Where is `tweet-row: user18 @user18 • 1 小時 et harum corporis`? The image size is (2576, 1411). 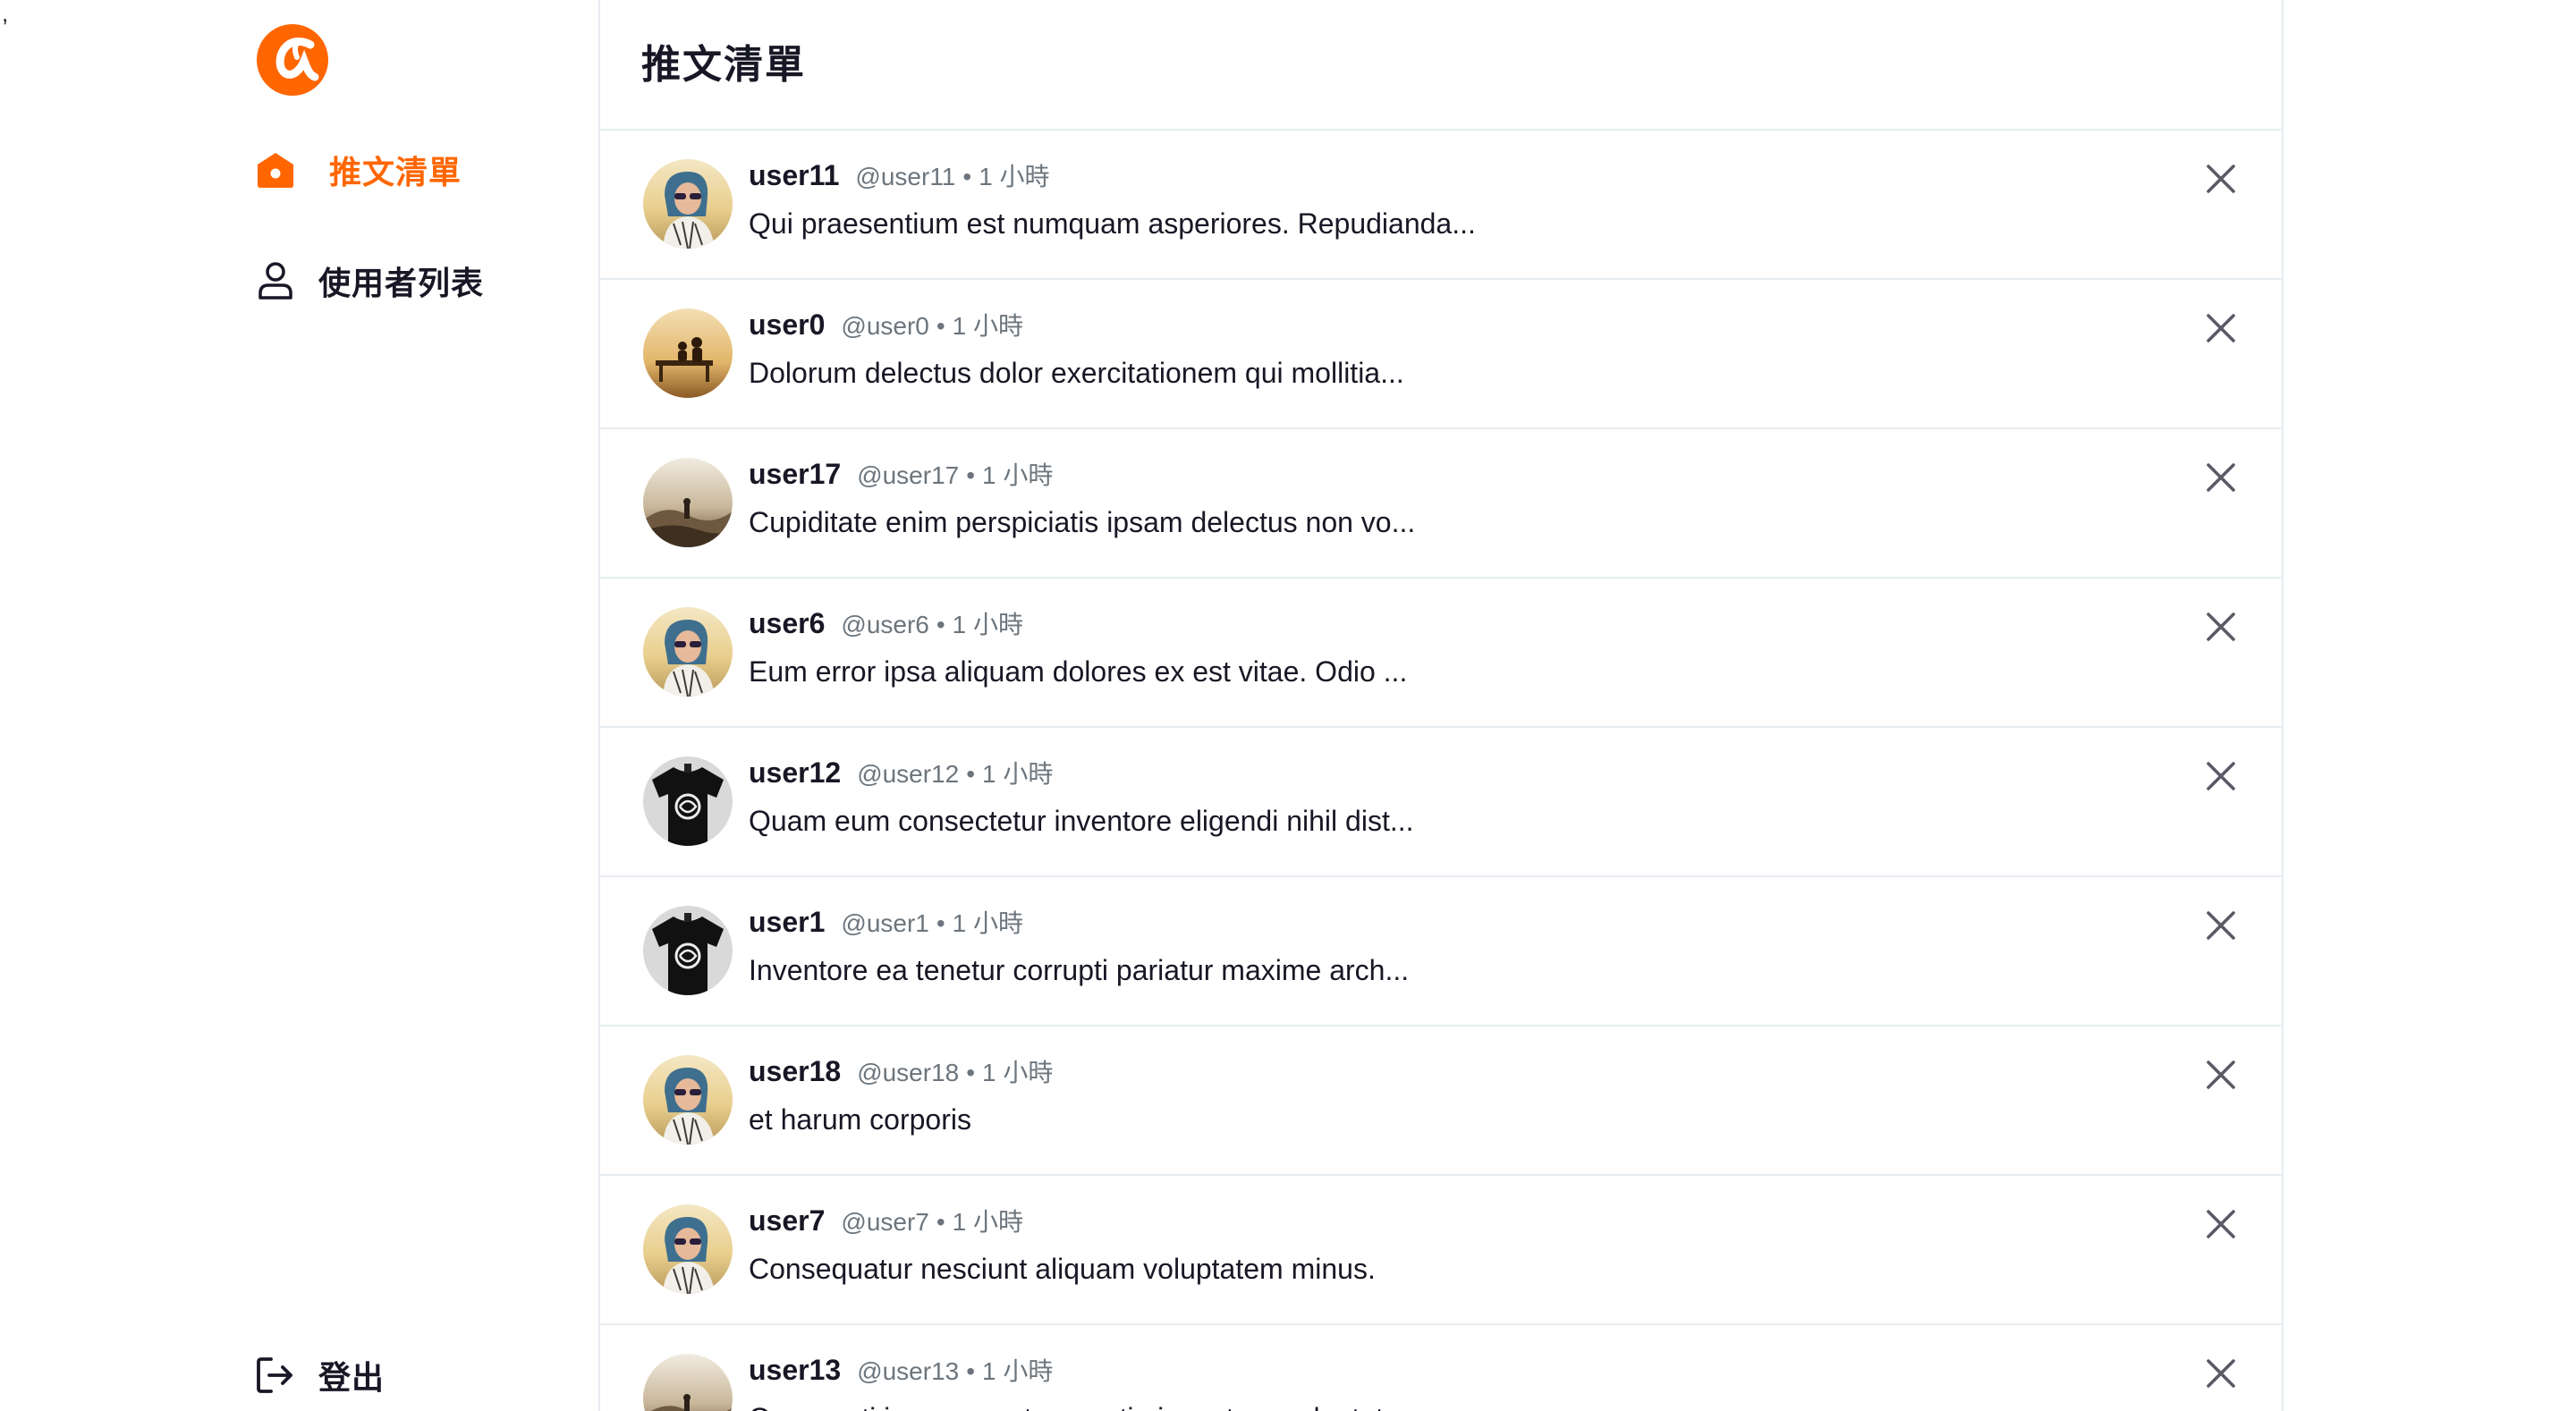 tweet-row: user18 @user18 • 1 小時 et harum corporis is located at coordinates (1441, 1101).